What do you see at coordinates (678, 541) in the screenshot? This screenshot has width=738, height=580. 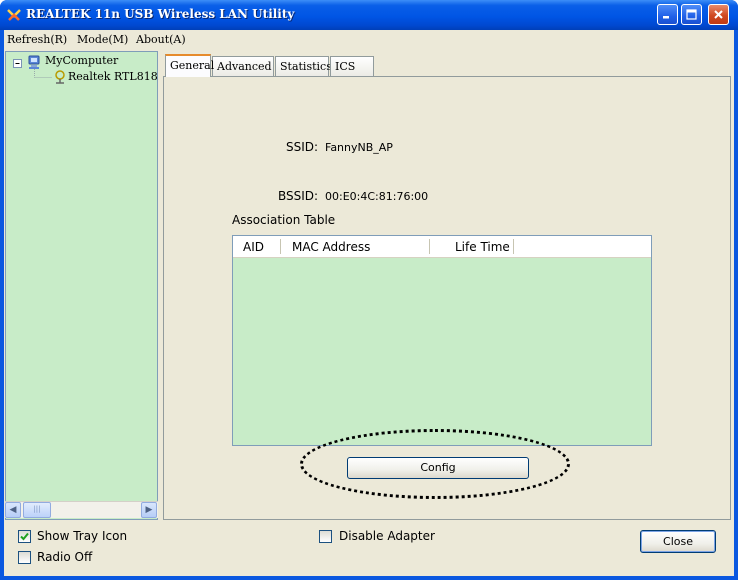 I see `close-button: Close` at bounding box center [678, 541].